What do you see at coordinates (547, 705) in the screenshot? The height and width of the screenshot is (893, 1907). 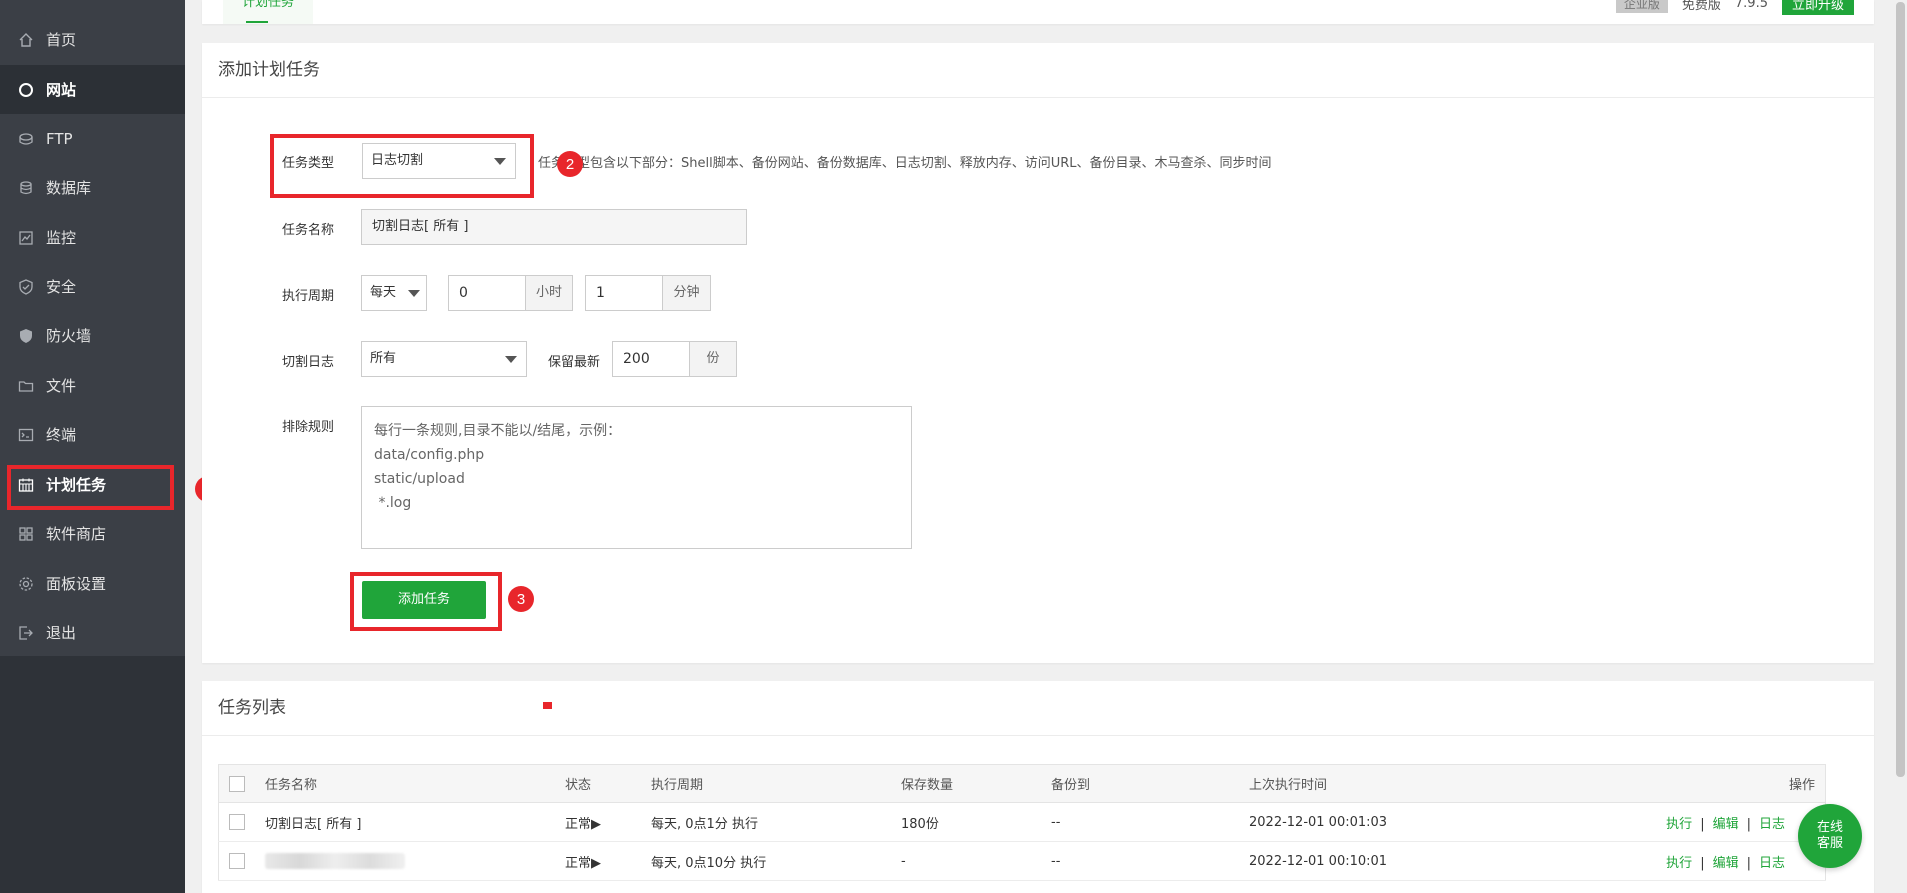 I see `red-marker` at bounding box center [547, 705].